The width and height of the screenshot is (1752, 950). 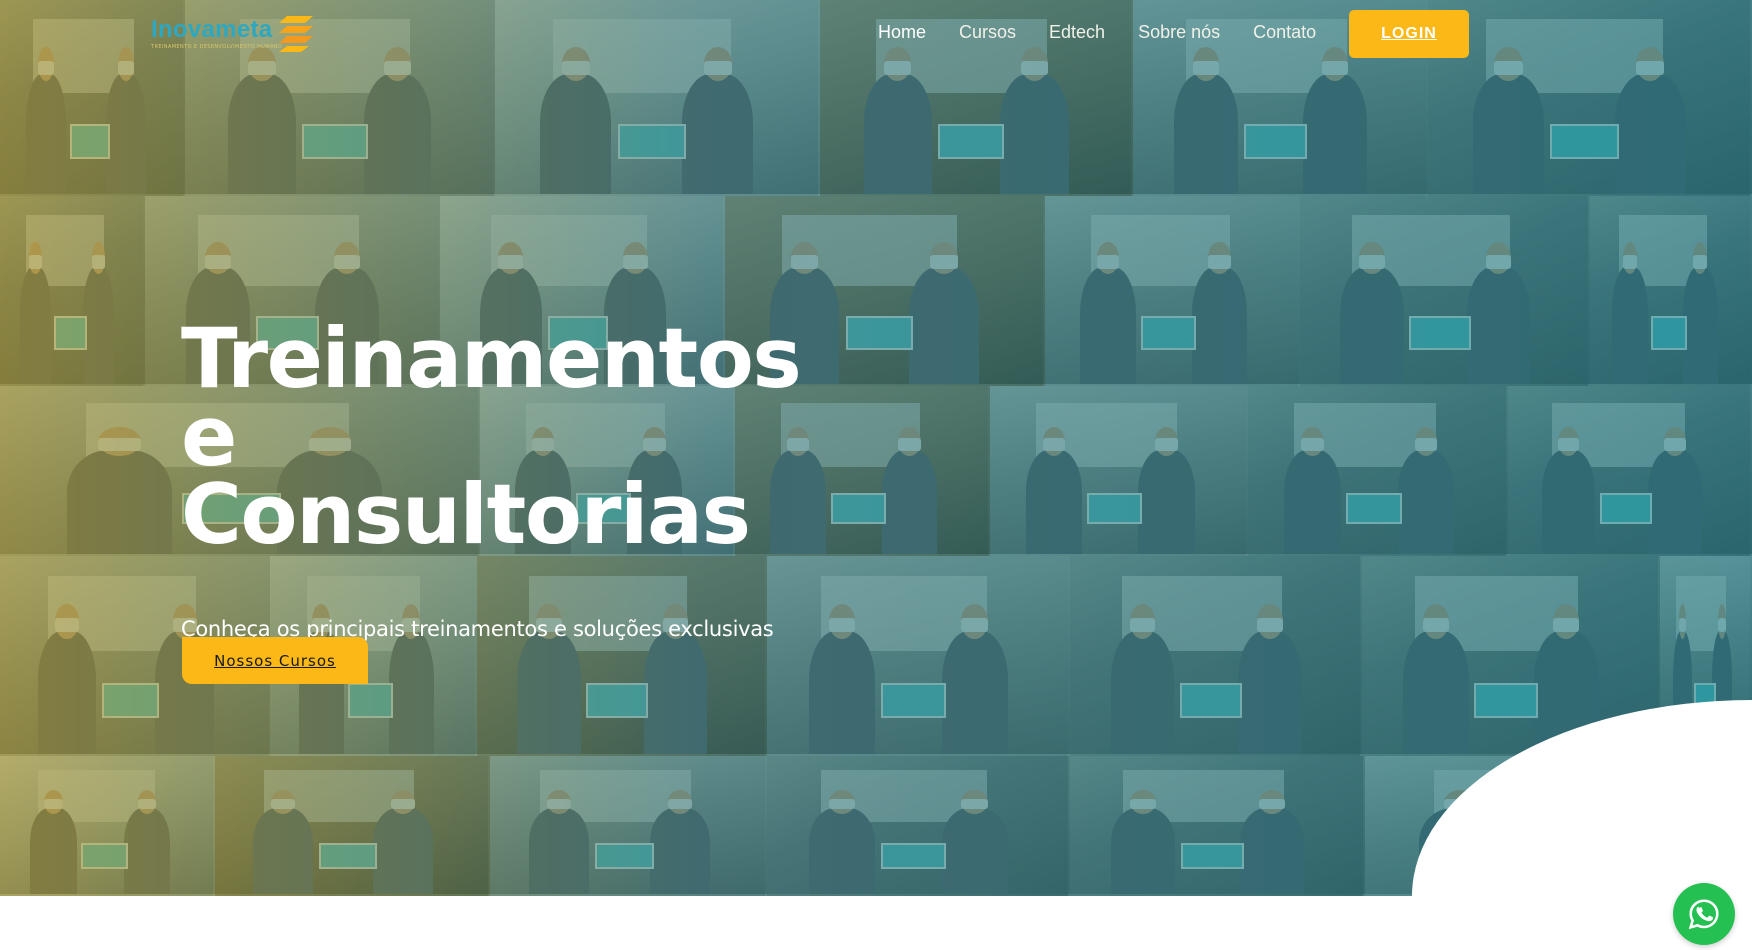 I want to click on logo-tagline: TREINAMENTO E DESENVOLVIMENTO HUMANO, so click(x=217, y=47).